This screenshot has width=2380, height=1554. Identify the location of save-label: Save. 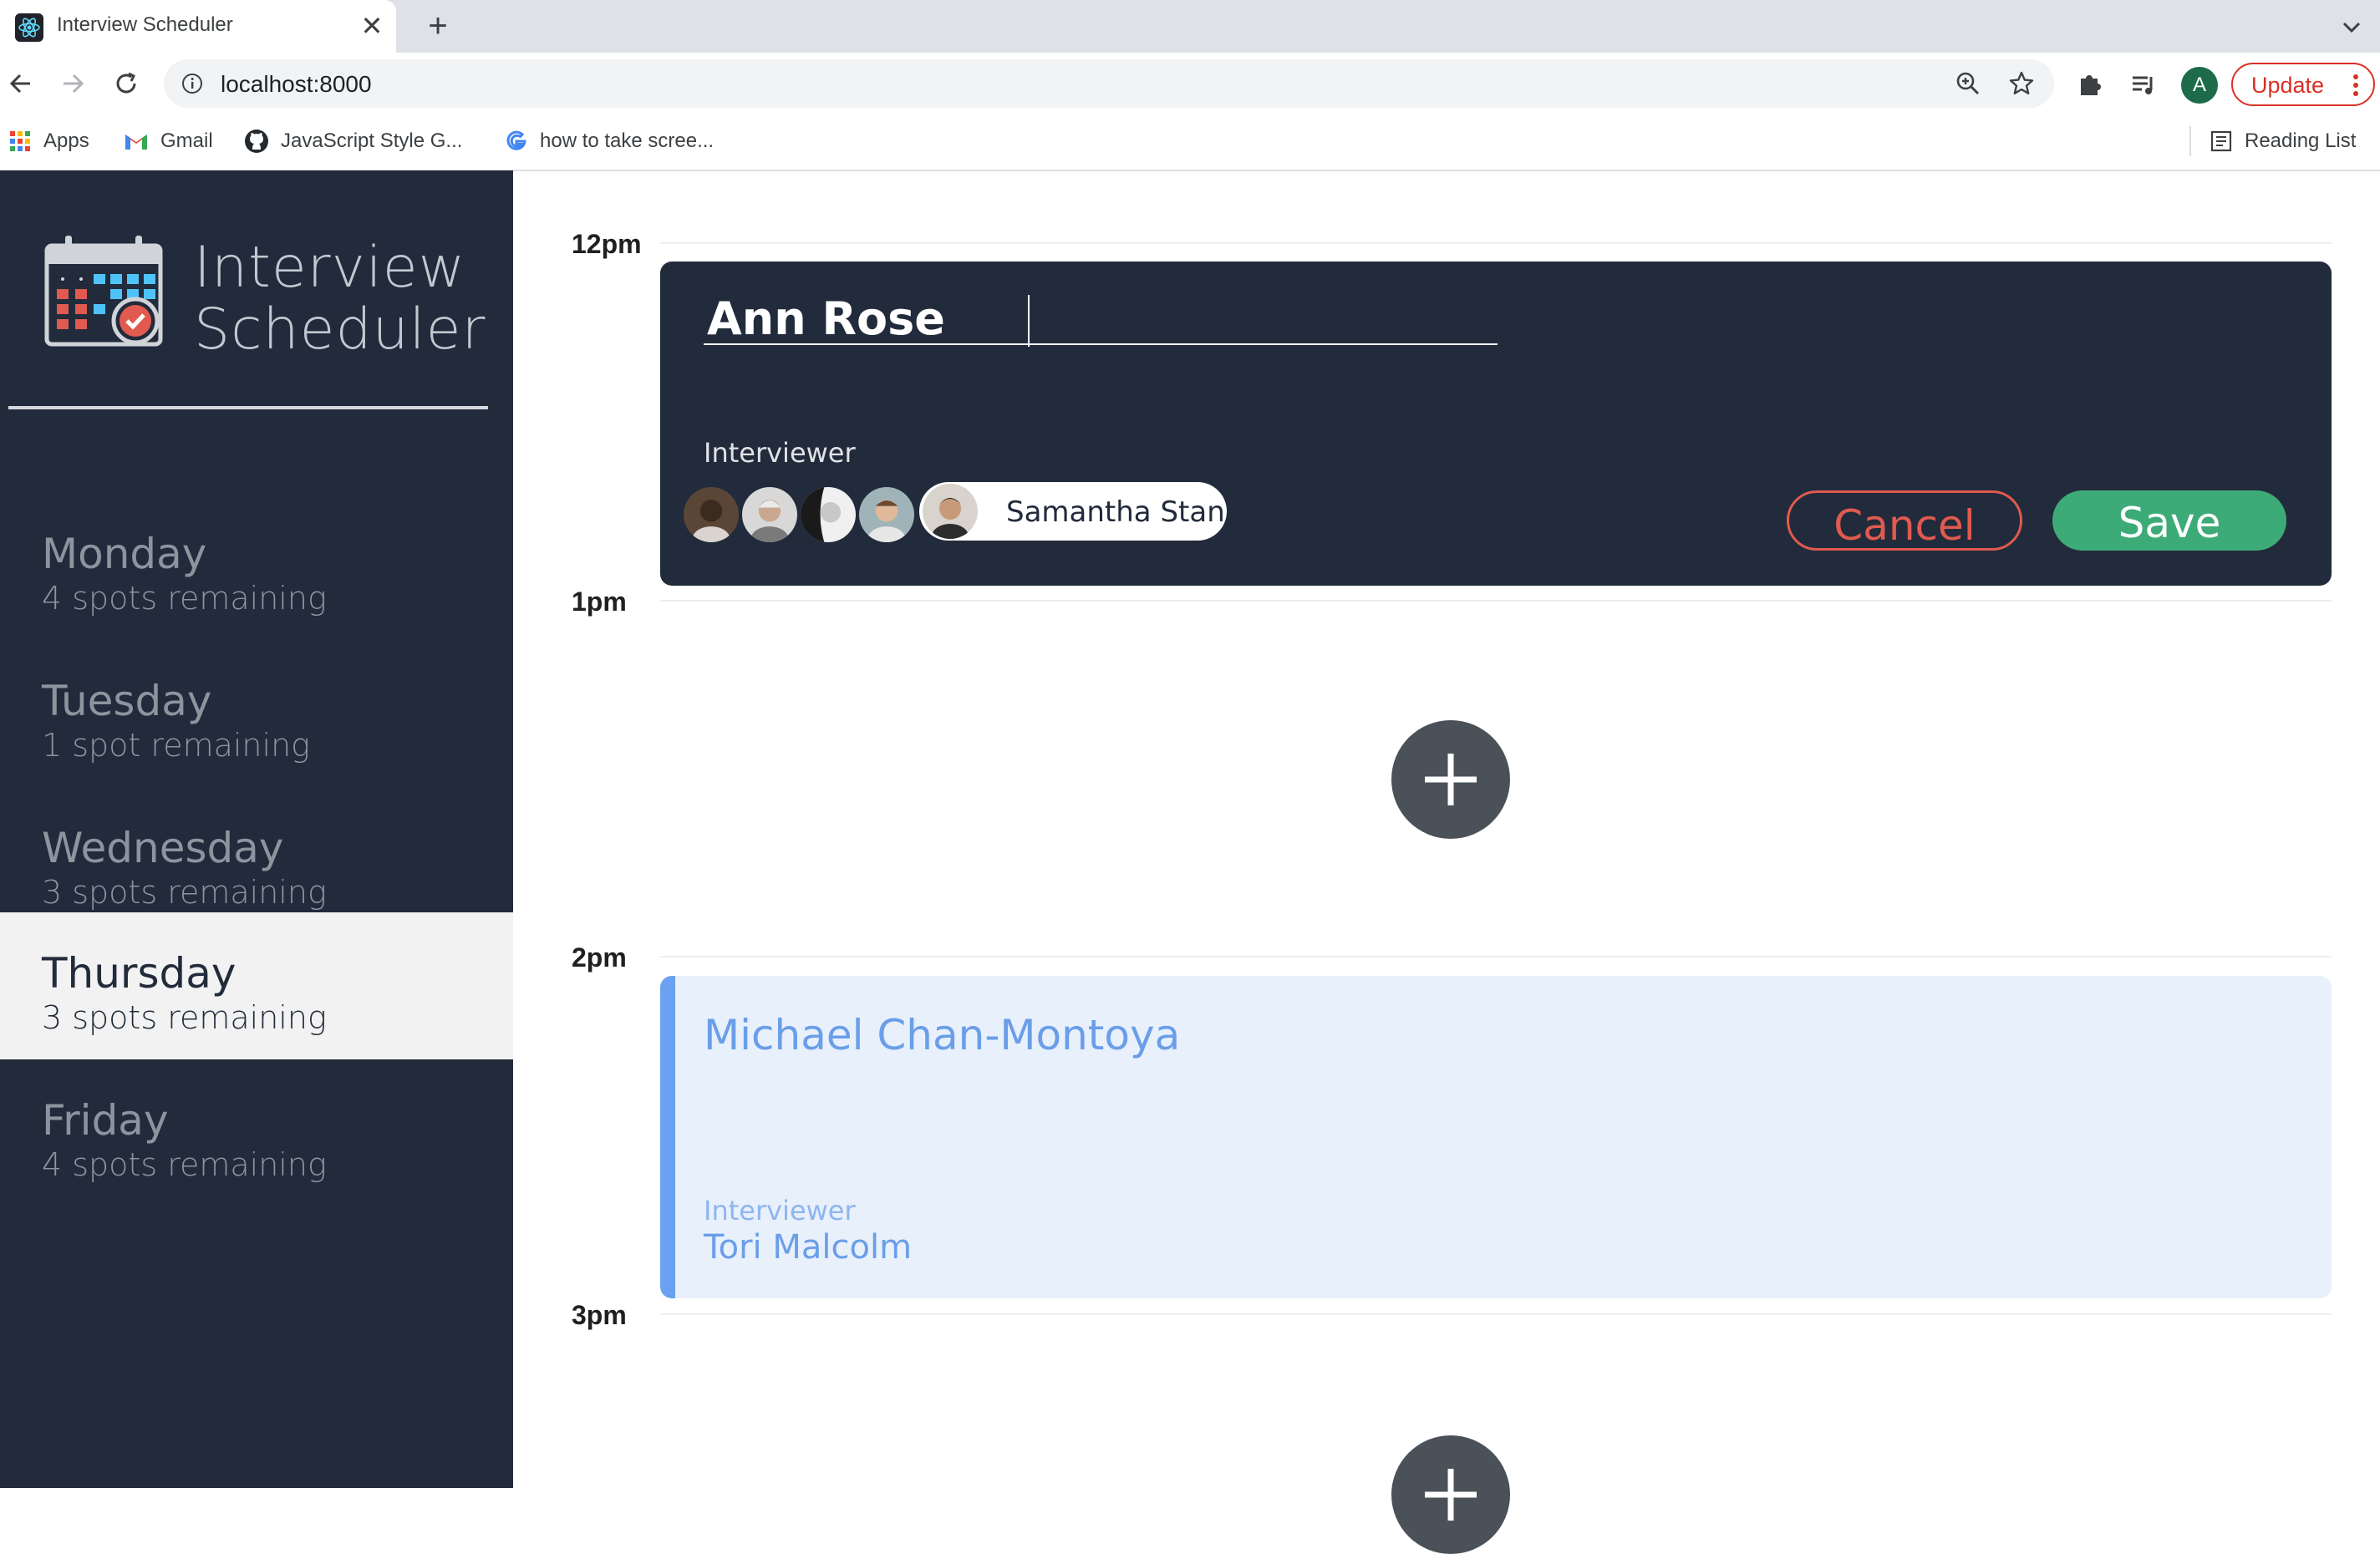
(2169, 523).